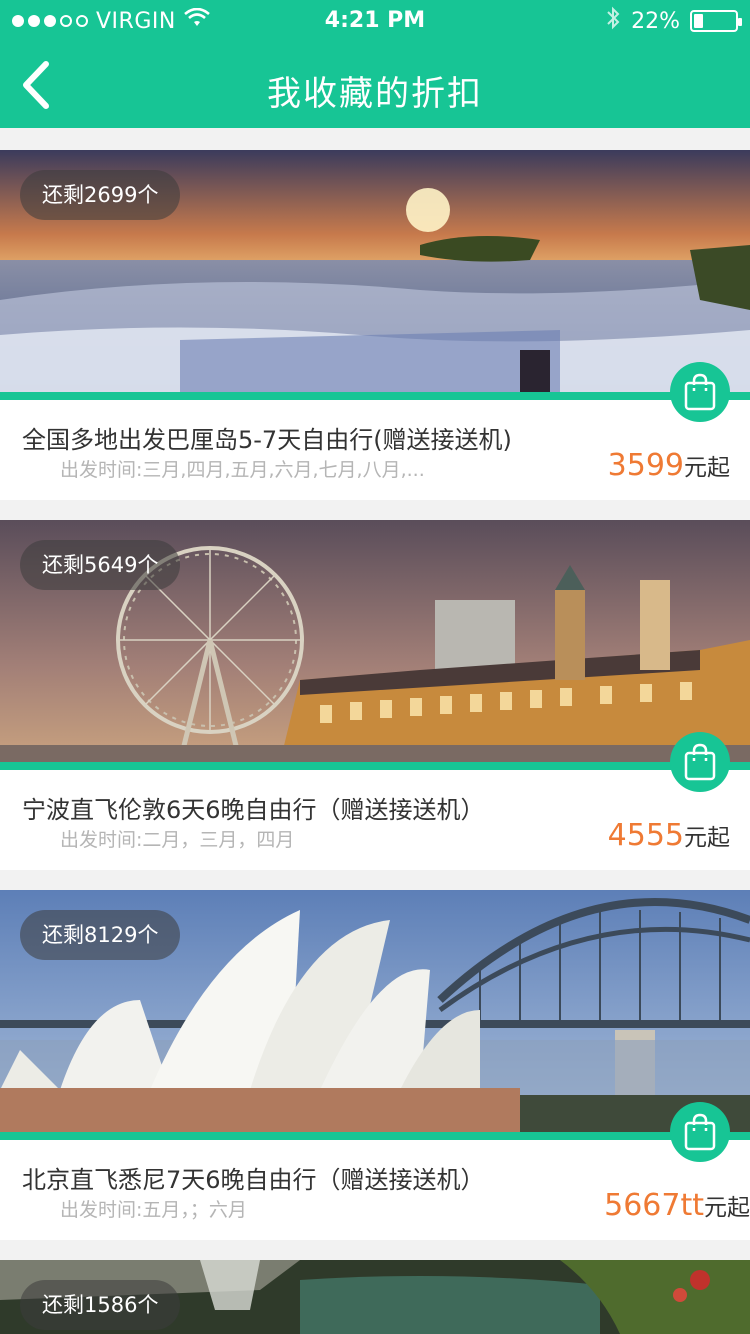 Image resolution: width=750 pixels, height=1334 pixels. I want to click on deal-price: 4555元起, so click(669, 835).